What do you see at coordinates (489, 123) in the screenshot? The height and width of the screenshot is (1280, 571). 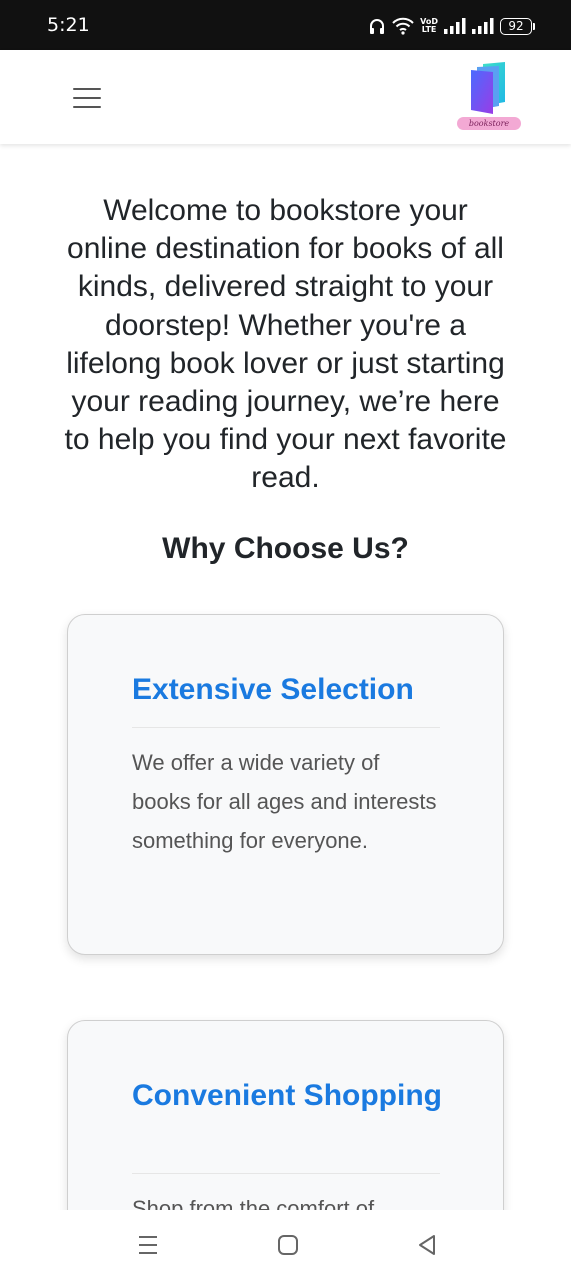 I see `logo-text: bookstore` at bounding box center [489, 123].